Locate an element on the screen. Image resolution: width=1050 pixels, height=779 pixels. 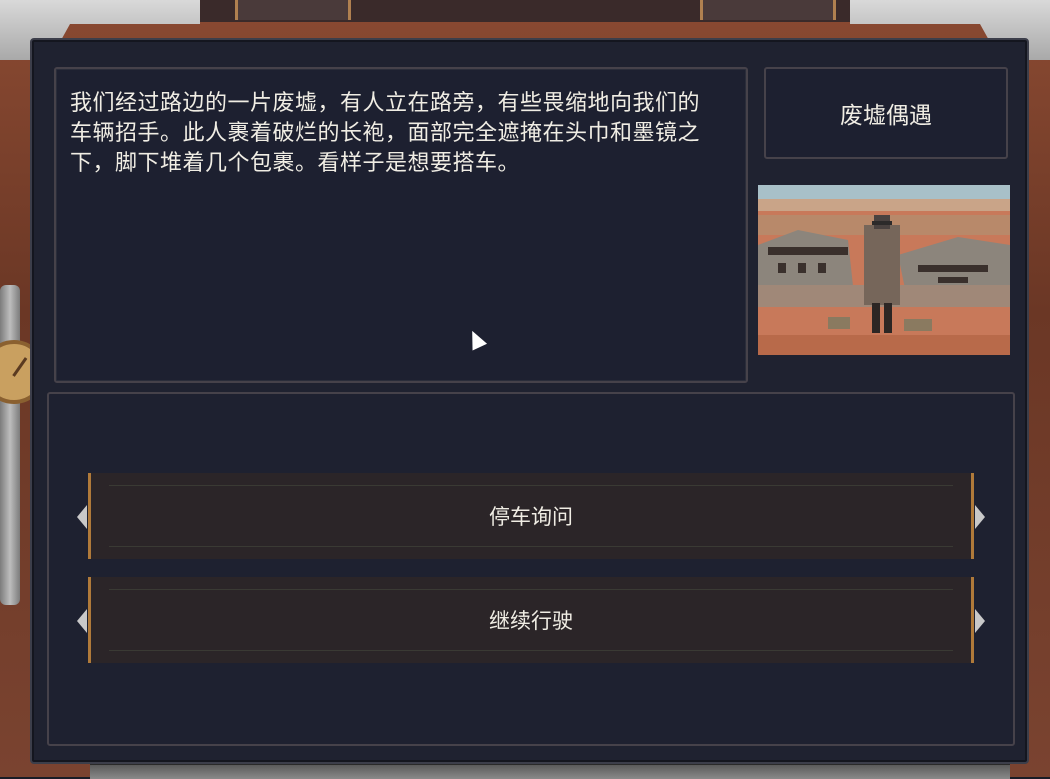
event-title-box: 废墟偶遇 is located at coordinates (886, 113).